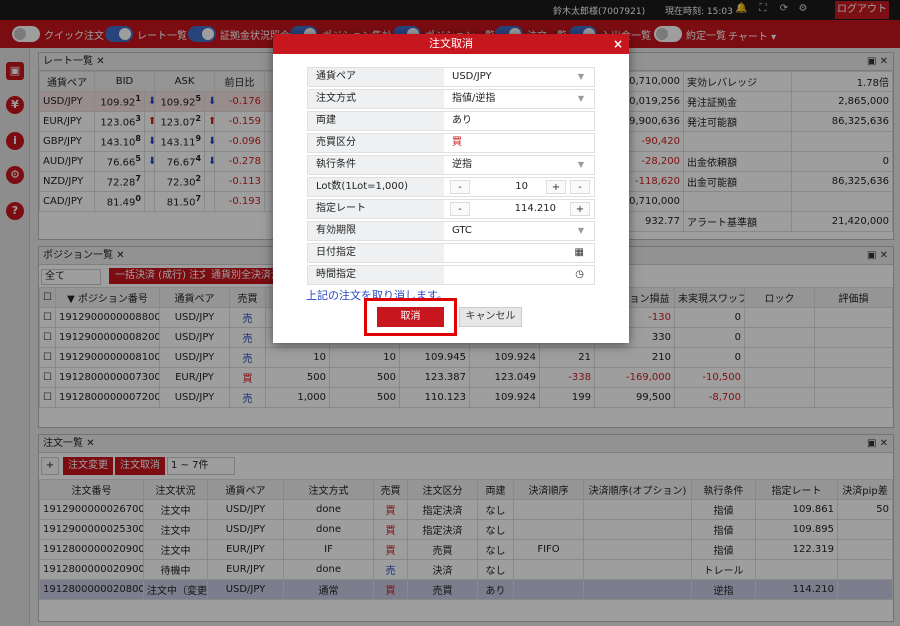 This screenshot has width=900, height=626. I want to click on dismiss-button: キャンセル, so click(490, 317).